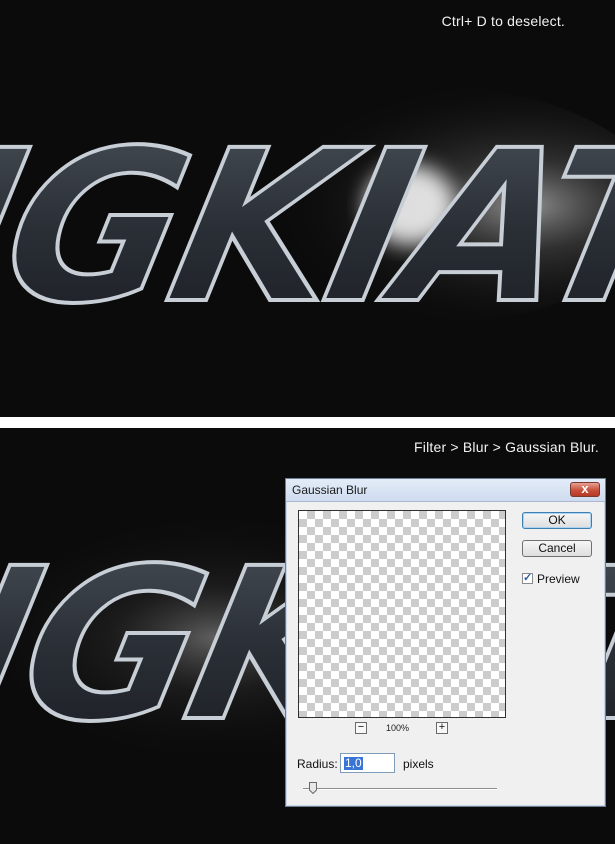 This screenshot has width=615, height=844. I want to click on radius-slider-thumb, so click(312, 788).